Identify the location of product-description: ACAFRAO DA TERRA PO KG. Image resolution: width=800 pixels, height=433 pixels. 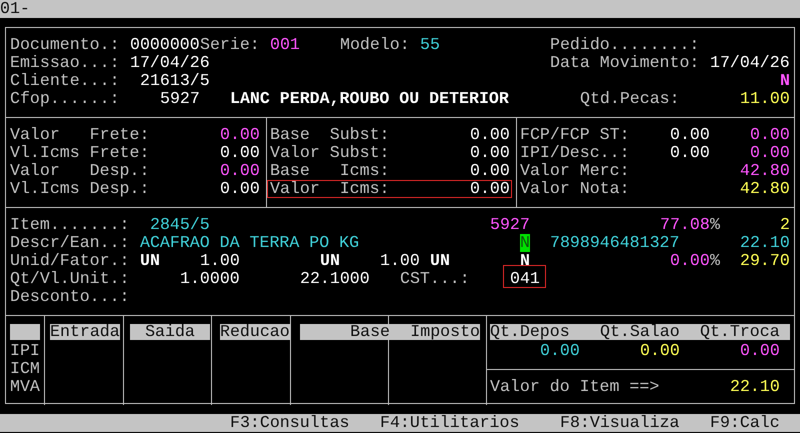
(250, 243).